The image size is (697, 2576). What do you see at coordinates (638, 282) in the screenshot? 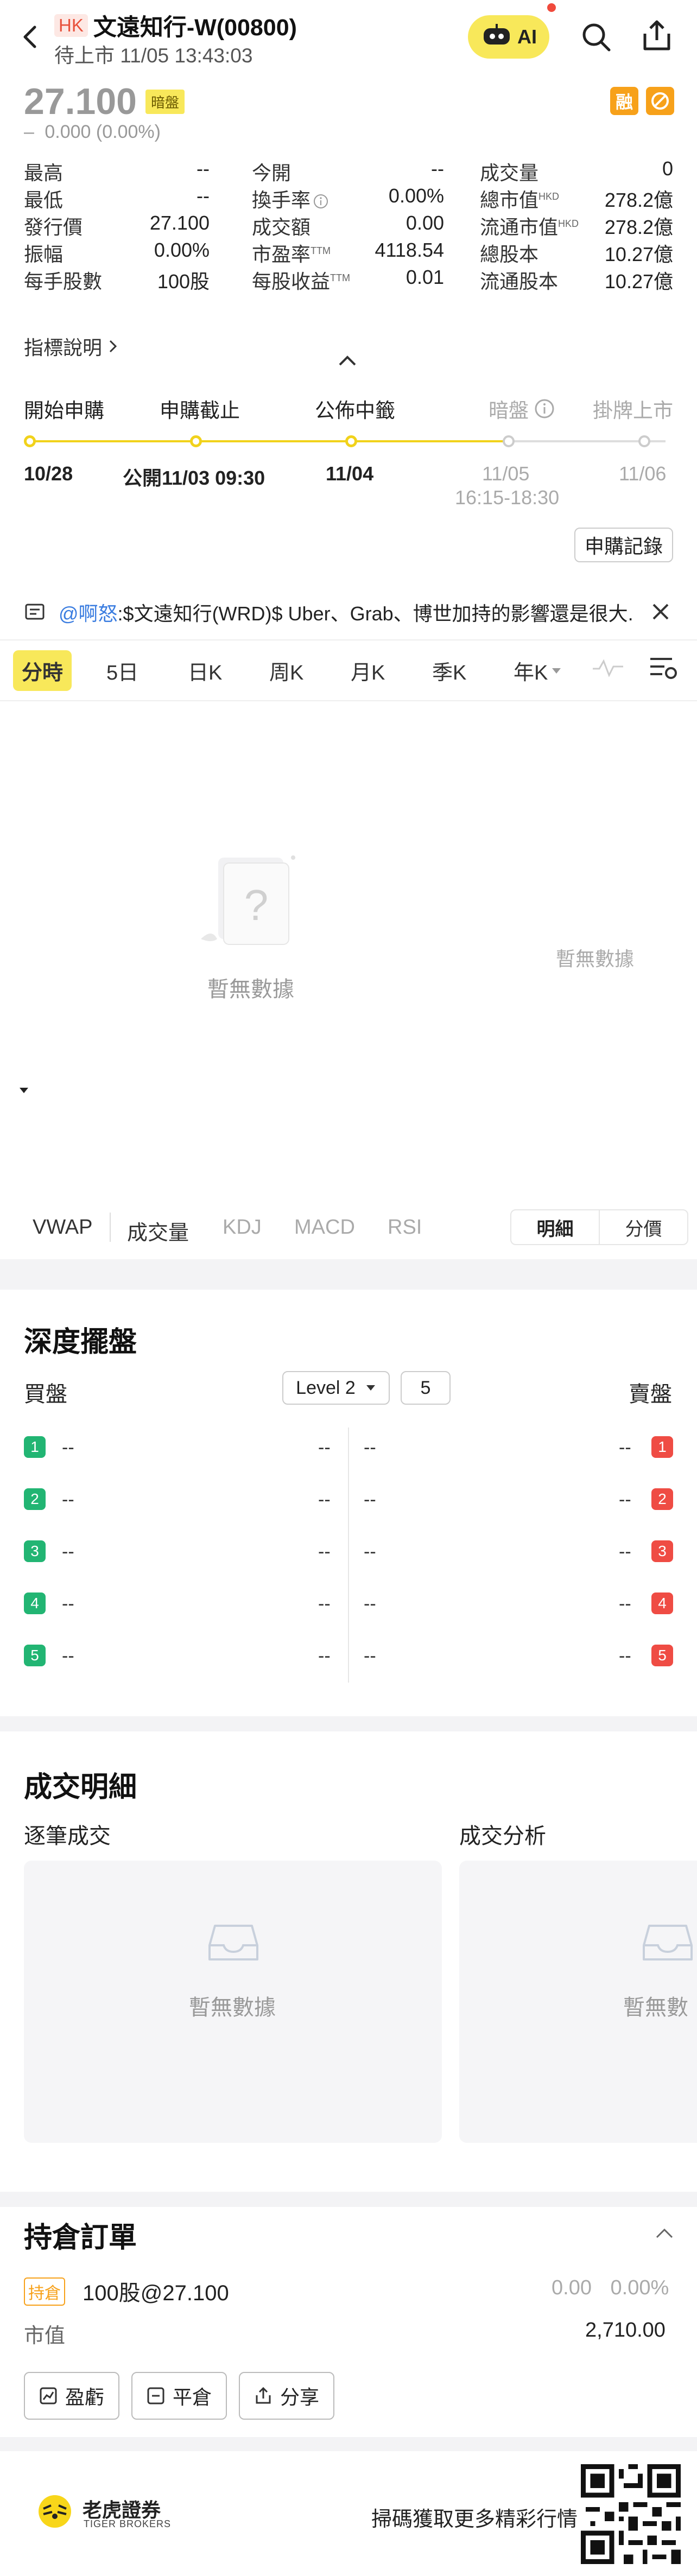
I see `stat-value: 10.27億` at bounding box center [638, 282].